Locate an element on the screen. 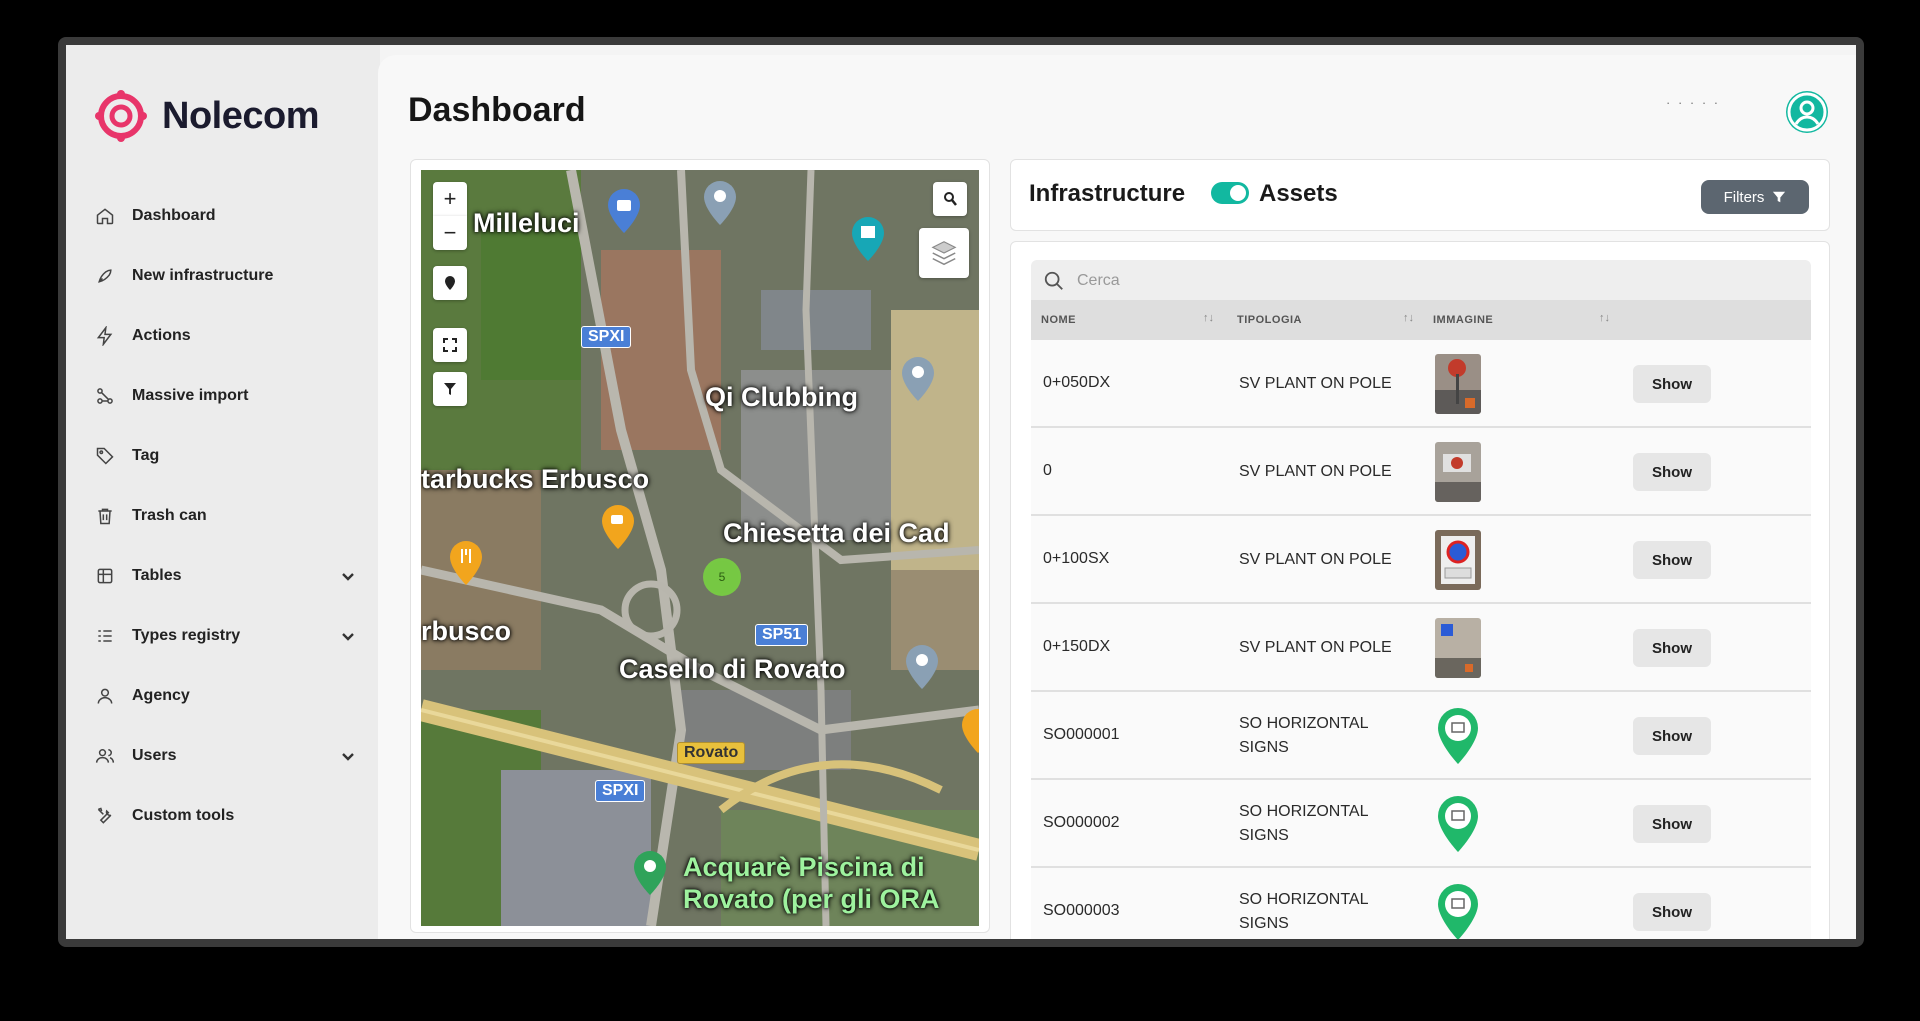 This screenshot has width=1920, height=1021. map-filter-button is located at coordinates (450, 389).